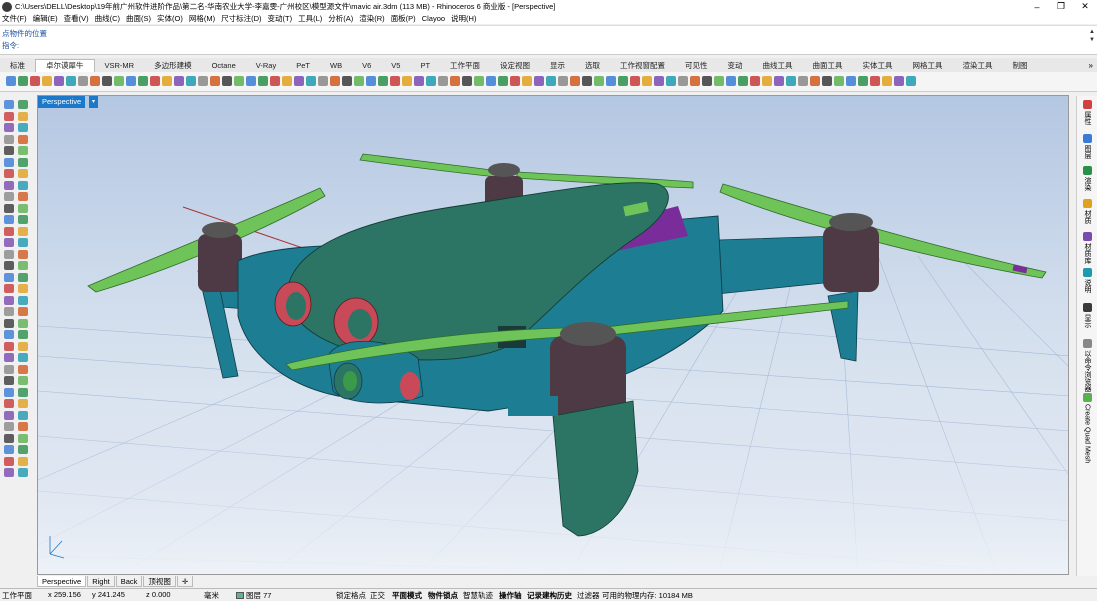  I want to click on status-smarttrack: 智慧轨迹, so click(478, 595).